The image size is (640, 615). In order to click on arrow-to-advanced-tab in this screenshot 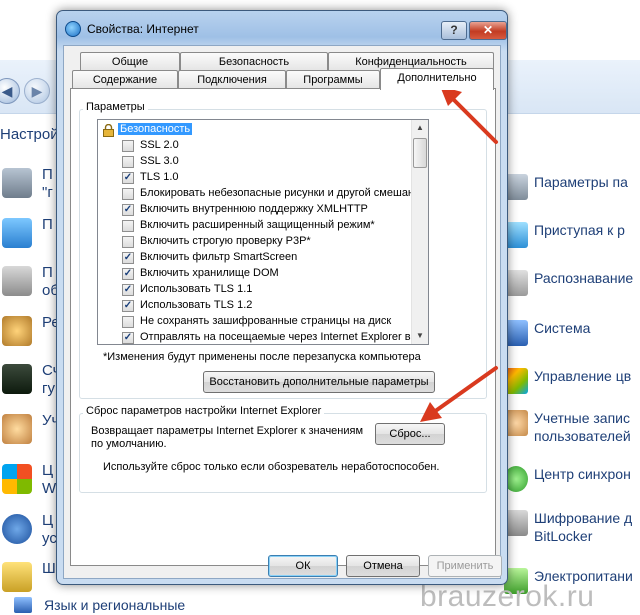, I will do `click(469, 115)`.